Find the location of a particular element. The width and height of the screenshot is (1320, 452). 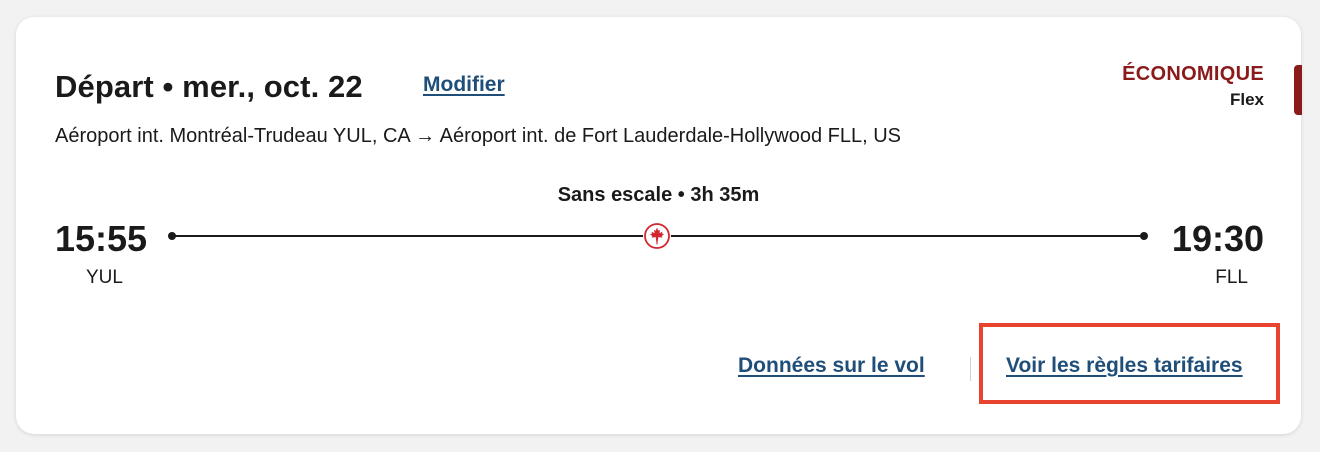

fare-name: Flex is located at coordinates (1246, 99).